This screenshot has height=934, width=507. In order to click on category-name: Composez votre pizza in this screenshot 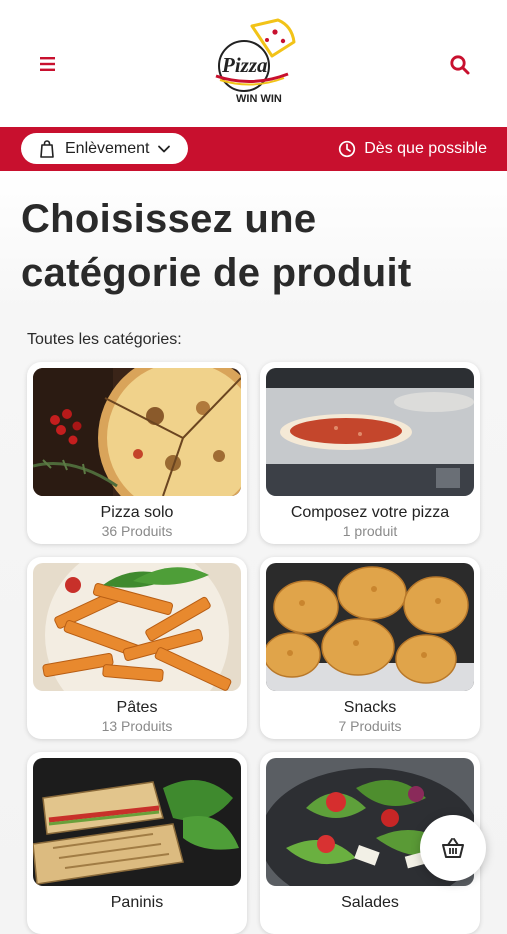, I will do `click(370, 512)`.